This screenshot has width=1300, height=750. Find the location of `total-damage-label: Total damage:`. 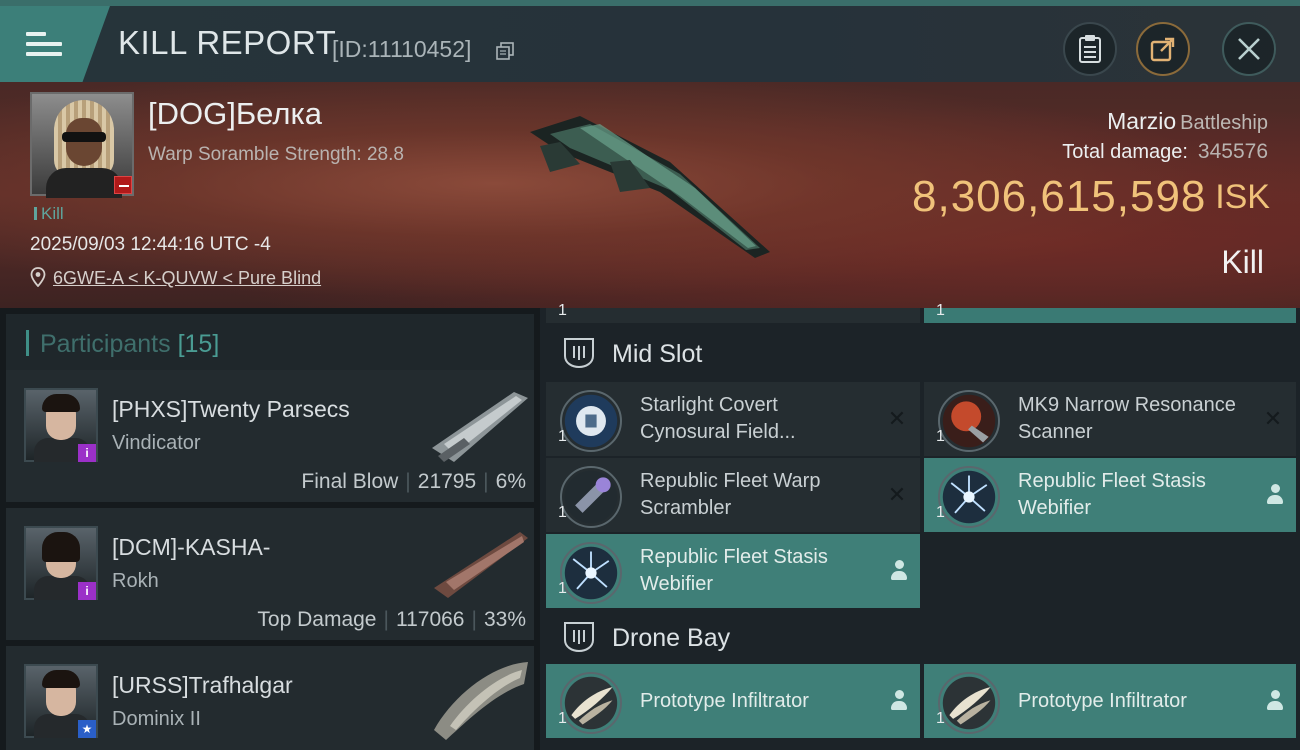

total-damage-label: Total damage: is located at coordinates (1125, 152).